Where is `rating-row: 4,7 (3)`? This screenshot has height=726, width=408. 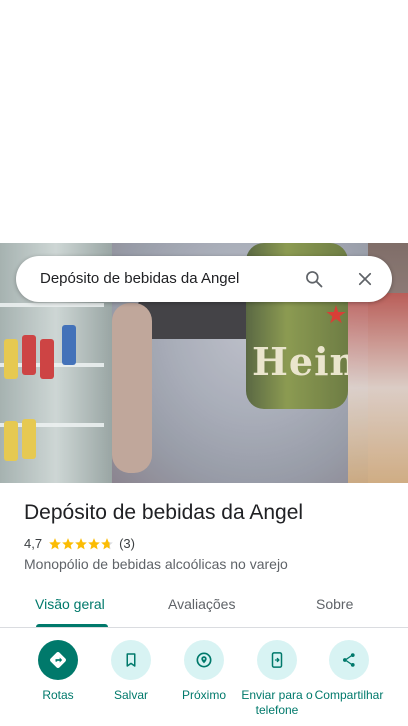 rating-row: 4,7 (3) is located at coordinates (79, 543).